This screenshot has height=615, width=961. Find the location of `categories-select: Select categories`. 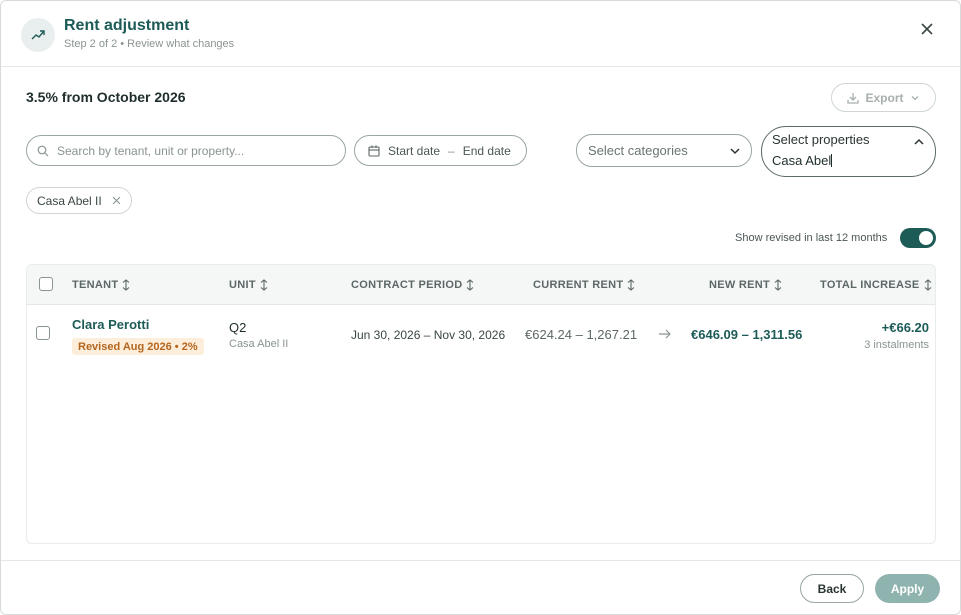

categories-select: Select categories is located at coordinates (664, 150).